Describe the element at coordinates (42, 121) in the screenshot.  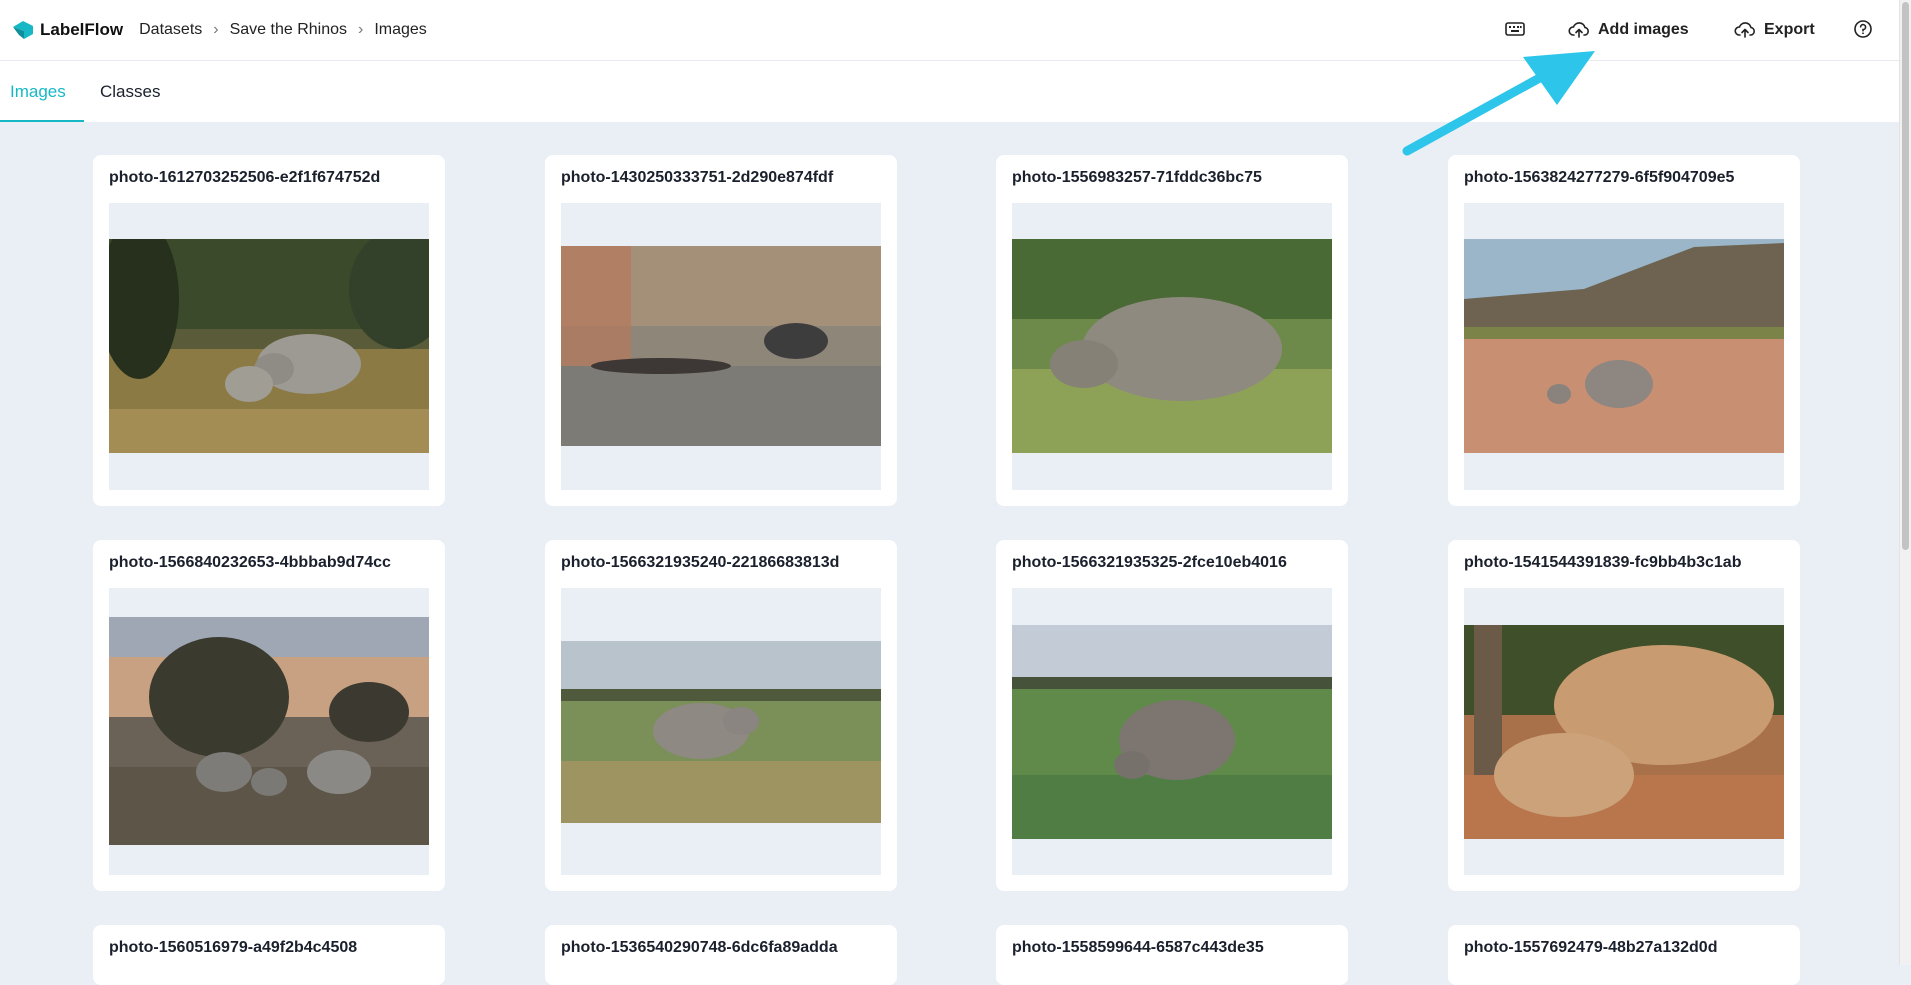
I see `active-tab-indicator` at that location.